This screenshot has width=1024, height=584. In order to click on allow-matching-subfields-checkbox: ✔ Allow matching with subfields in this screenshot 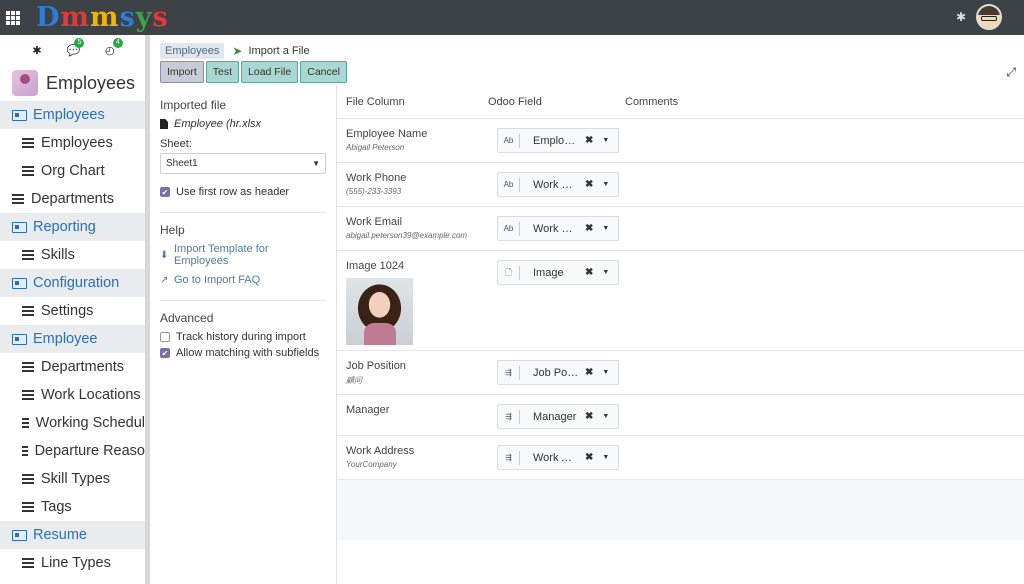, I will do `click(243, 353)`.